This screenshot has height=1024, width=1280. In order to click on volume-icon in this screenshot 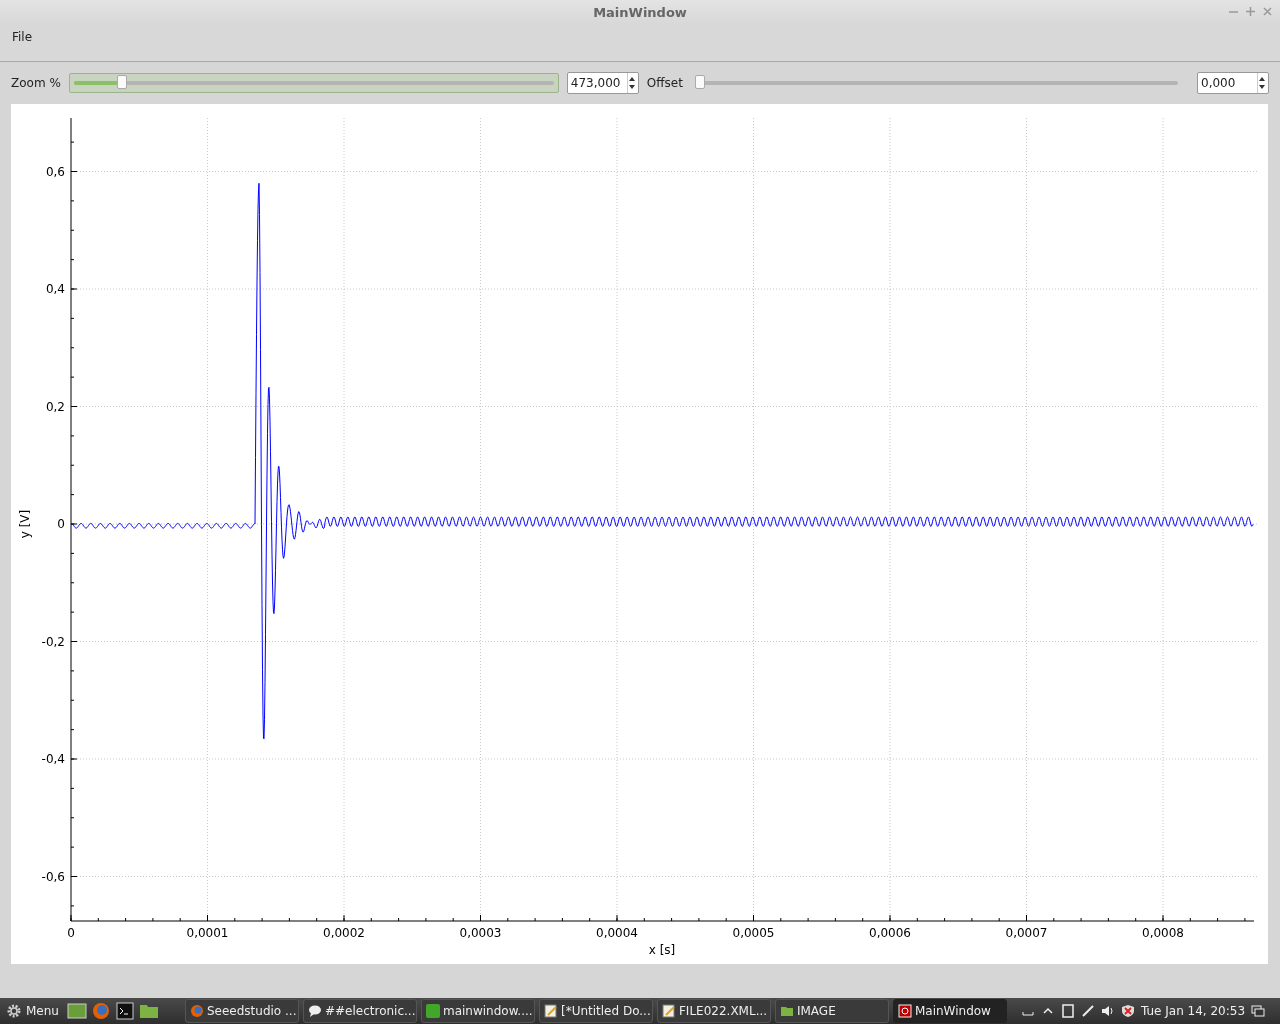, I will do `click(1107, 1011)`.